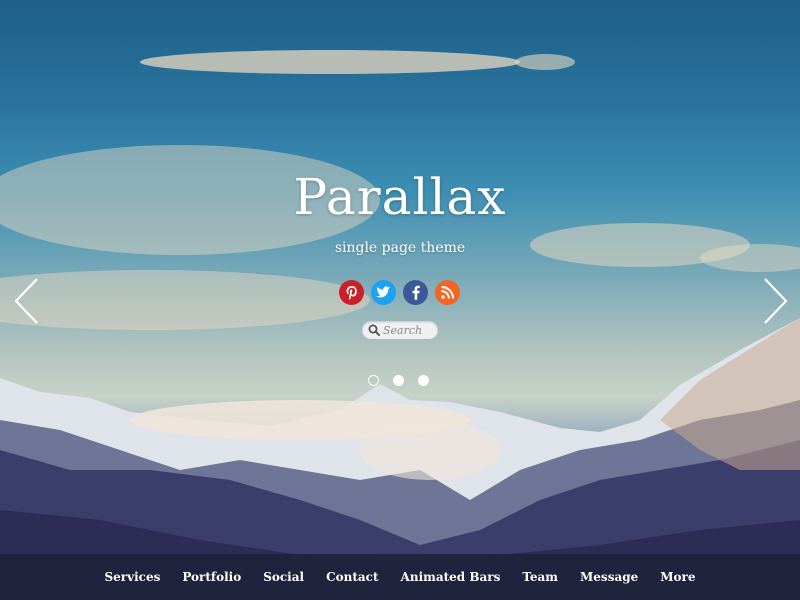 The height and width of the screenshot is (600, 800). I want to click on search-box, so click(400, 330).